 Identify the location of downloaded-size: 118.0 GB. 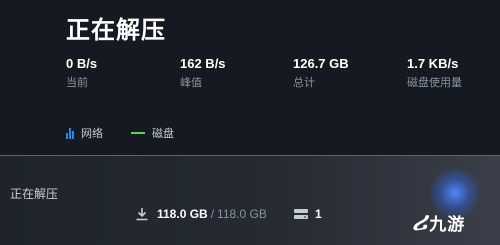
(182, 214).